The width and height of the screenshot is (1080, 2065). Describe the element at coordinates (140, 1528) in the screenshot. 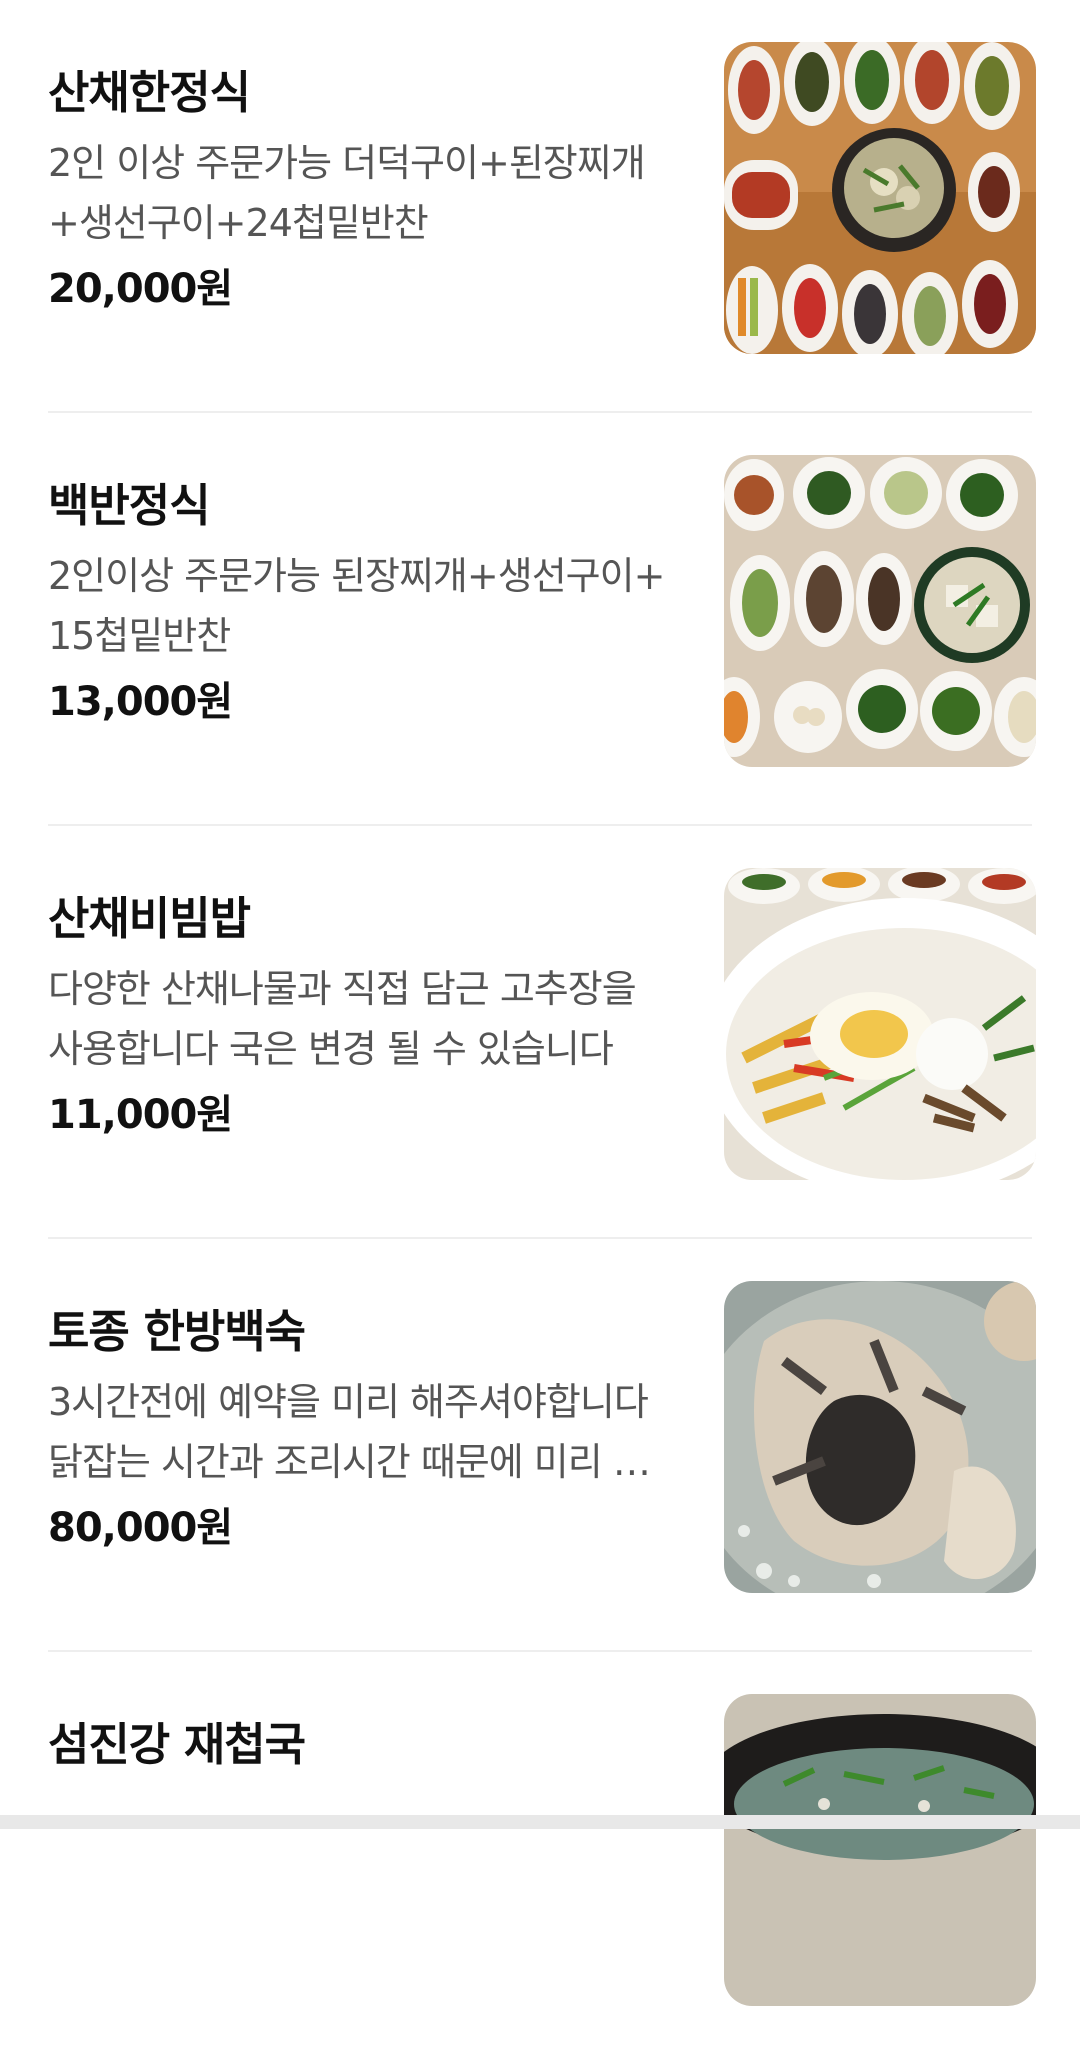

I see `menu-item-price: 80,000원` at that location.